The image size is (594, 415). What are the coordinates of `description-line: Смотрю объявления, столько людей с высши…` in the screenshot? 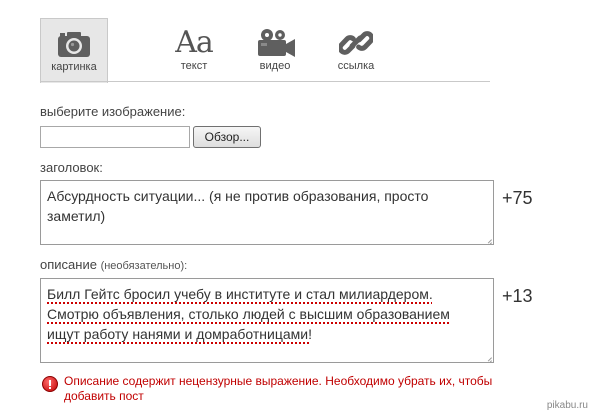 It's located at (248, 314).